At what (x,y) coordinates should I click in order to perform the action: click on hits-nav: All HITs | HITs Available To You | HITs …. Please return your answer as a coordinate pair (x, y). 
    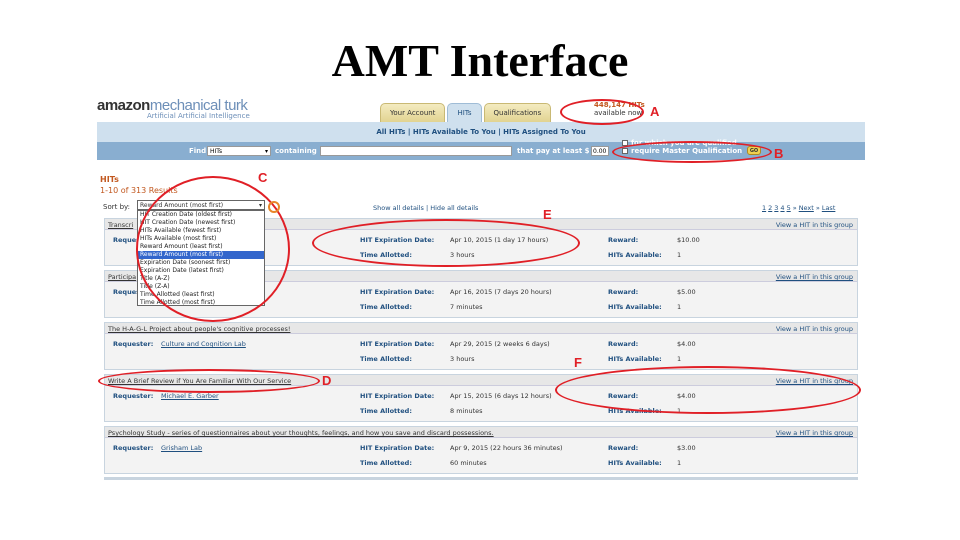
    Looking at the image, I should click on (481, 132).